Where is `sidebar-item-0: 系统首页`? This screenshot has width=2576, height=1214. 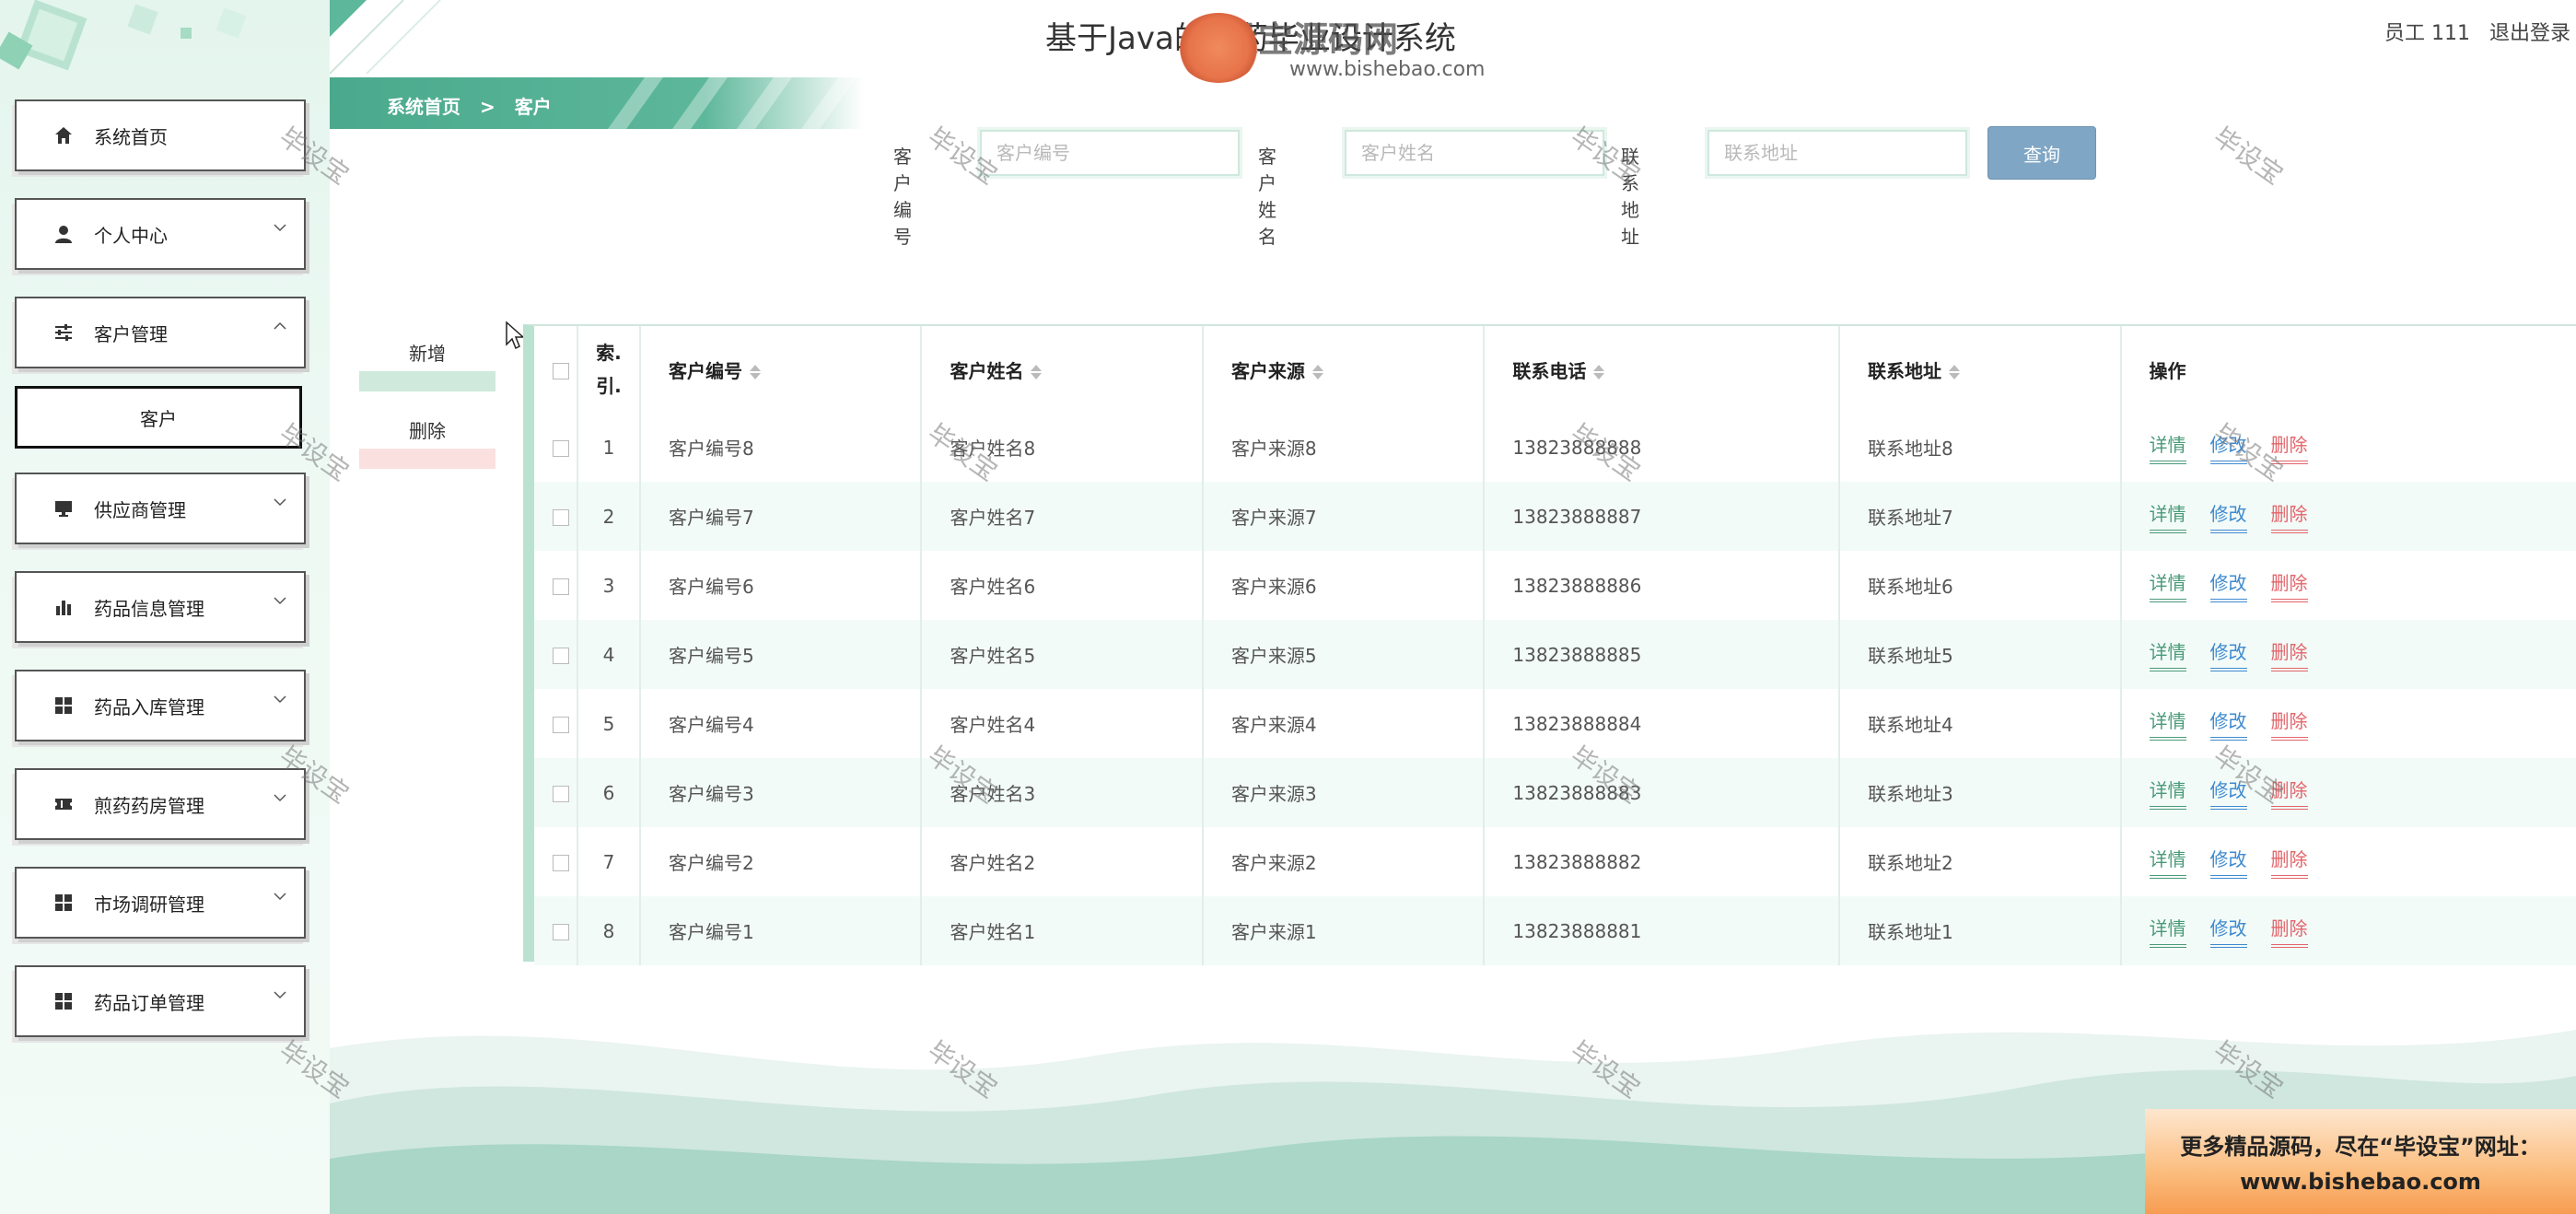
sidebar-item-0: 系统首页 is located at coordinates (160, 135).